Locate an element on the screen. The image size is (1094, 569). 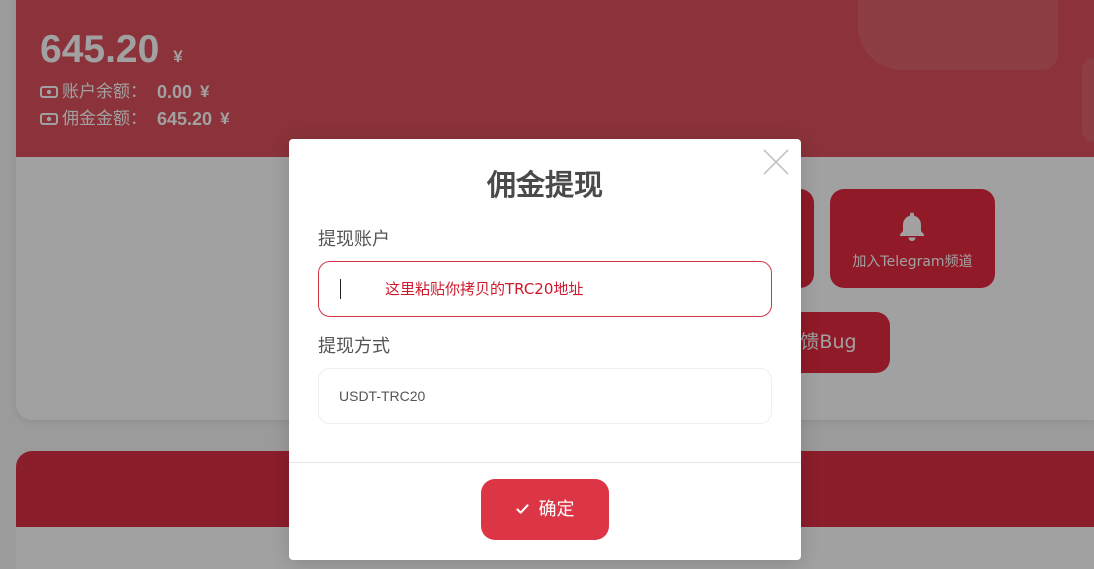
withdraw-method-field: USDT-TRC20 is located at coordinates (545, 396).